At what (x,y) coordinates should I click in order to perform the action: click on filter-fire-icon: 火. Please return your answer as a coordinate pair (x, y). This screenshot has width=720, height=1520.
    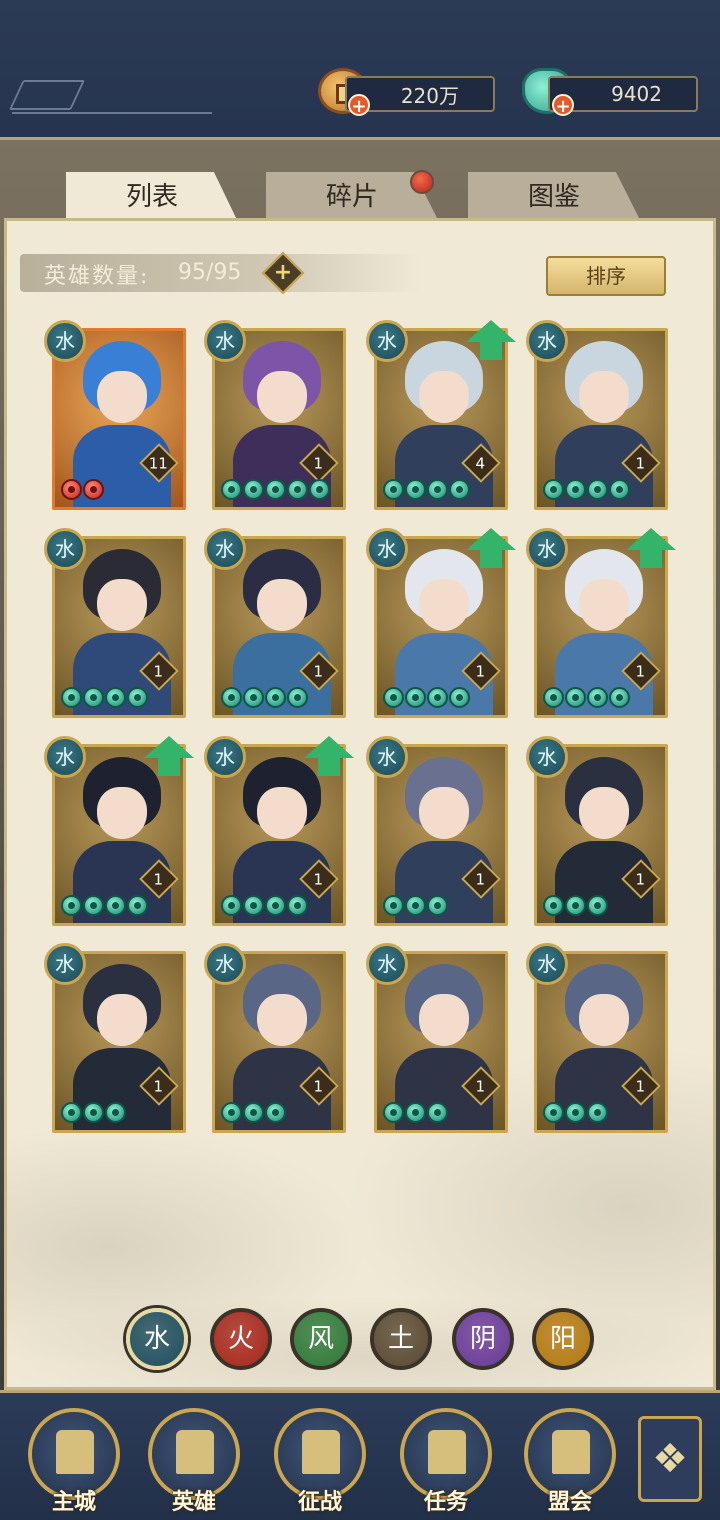
    Looking at the image, I should click on (241, 1339).